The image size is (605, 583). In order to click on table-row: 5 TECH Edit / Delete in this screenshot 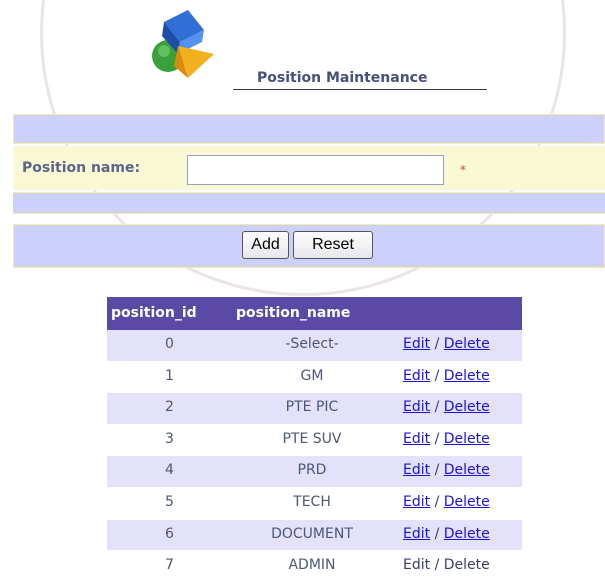, I will do `click(314, 503)`.